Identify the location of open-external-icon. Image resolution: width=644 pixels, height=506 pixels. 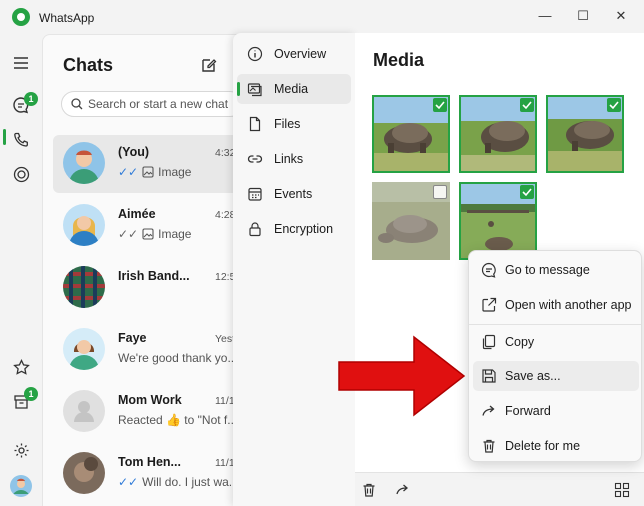
(489, 304).